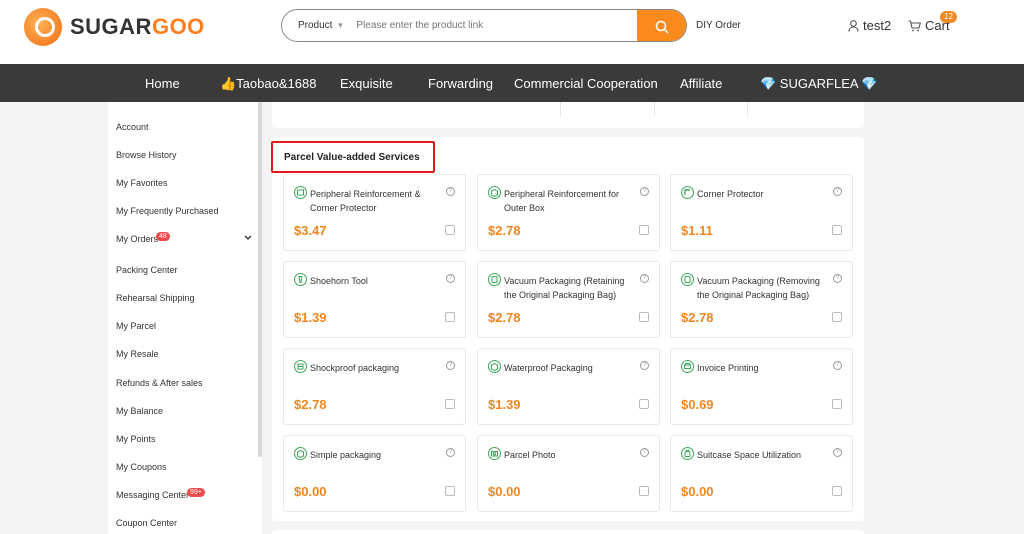 The image size is (1024, 534). What do you see at coordinates (139, 411) in the screenshot?
I see `sidebar-item-my-balance: My Balance` at bounding box center [139, 411].